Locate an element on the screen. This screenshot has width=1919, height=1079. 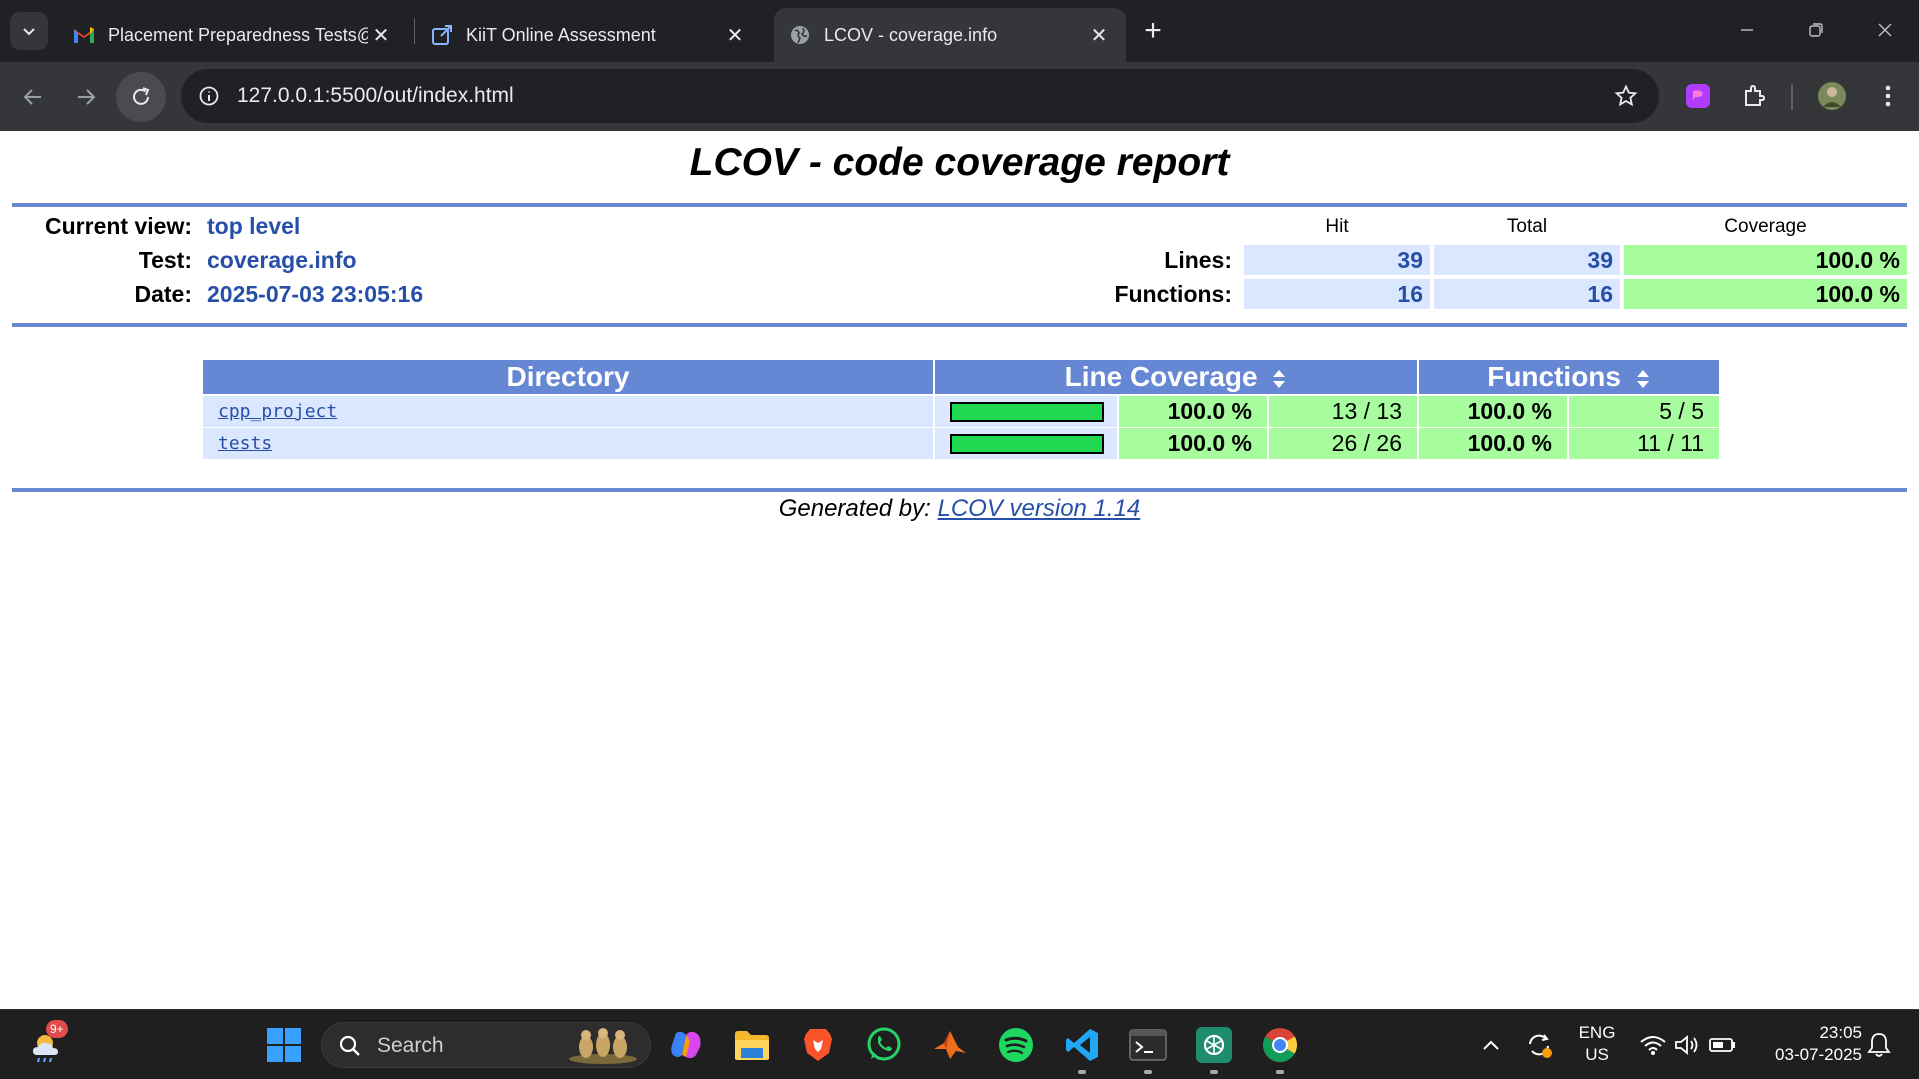
brave-app is located at coordinates (818, 1045).